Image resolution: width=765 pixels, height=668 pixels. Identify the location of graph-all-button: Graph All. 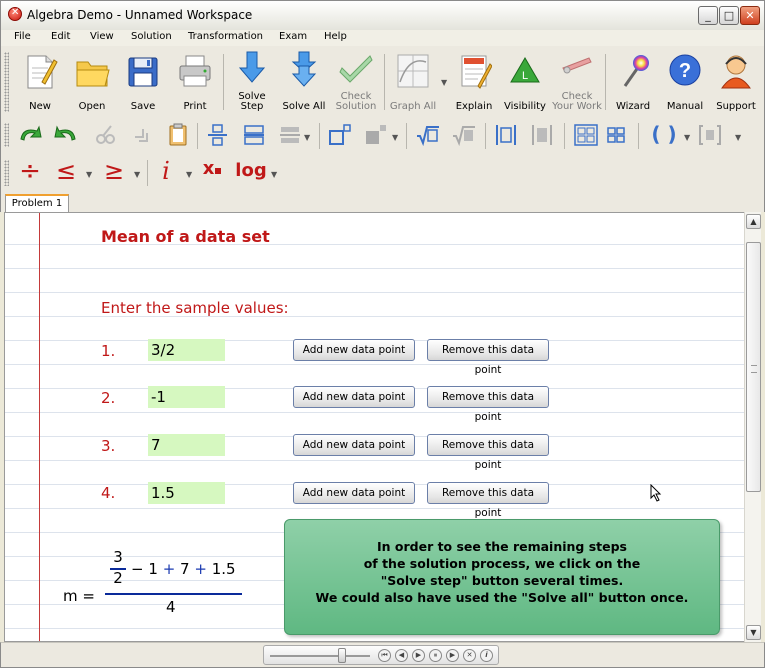
(413, 81).